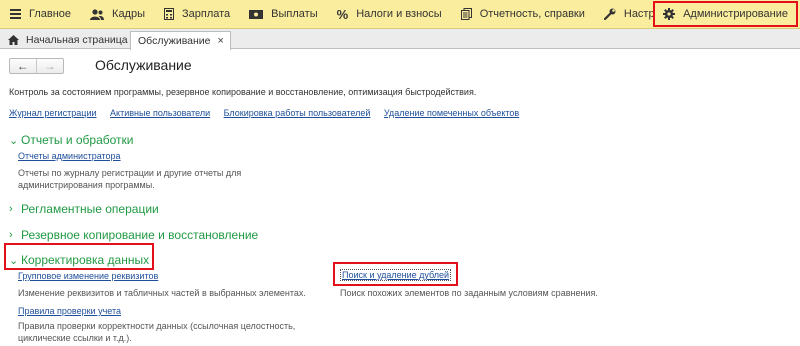 This screenshot has height=346, width=800. I want to click on menu-item-label: Налоги и взносы, so click(399, 14).